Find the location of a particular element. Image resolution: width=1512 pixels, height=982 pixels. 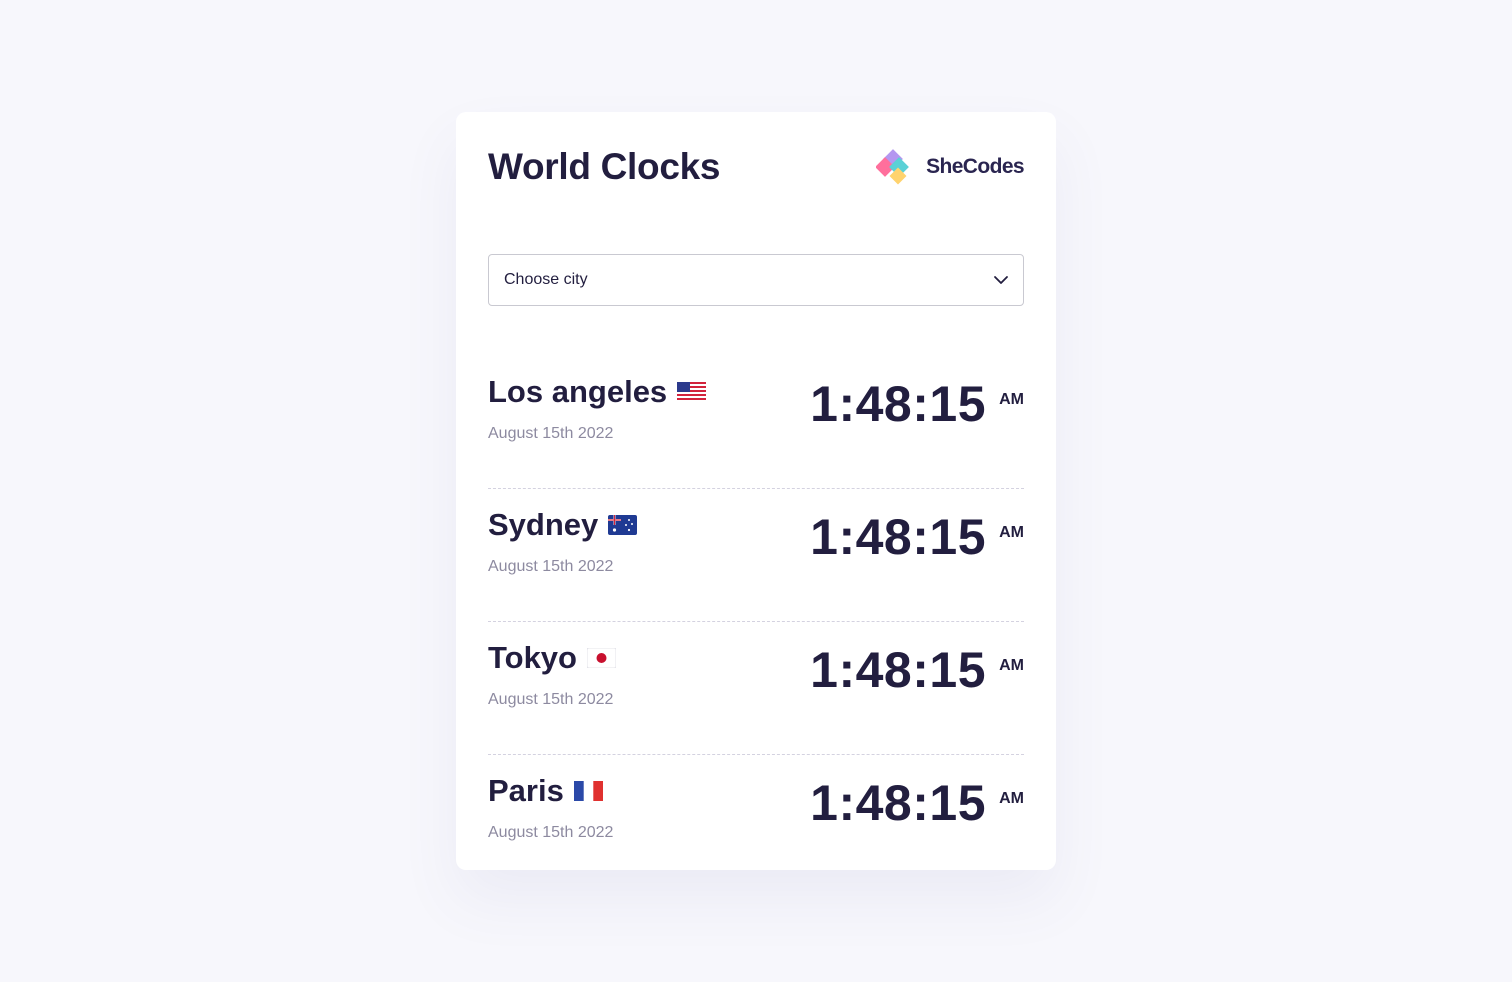

city-row-sydney: Sydney August 15th 2022 1:48:15 AM is located at coordinates (756, 555).